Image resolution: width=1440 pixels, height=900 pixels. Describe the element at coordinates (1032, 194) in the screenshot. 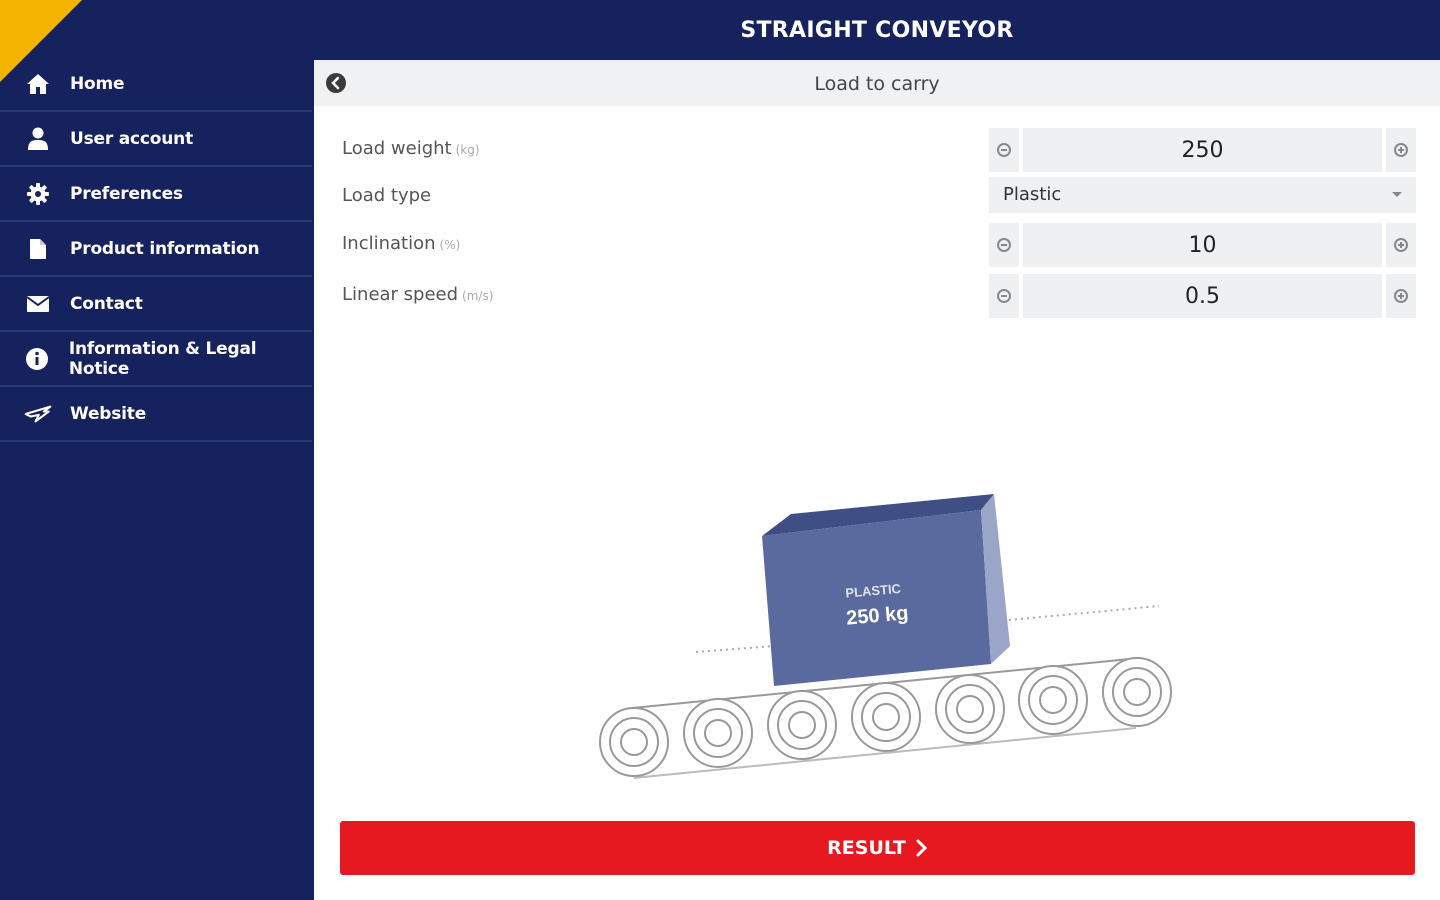

I see `load-type-value: Plastic` at that location.